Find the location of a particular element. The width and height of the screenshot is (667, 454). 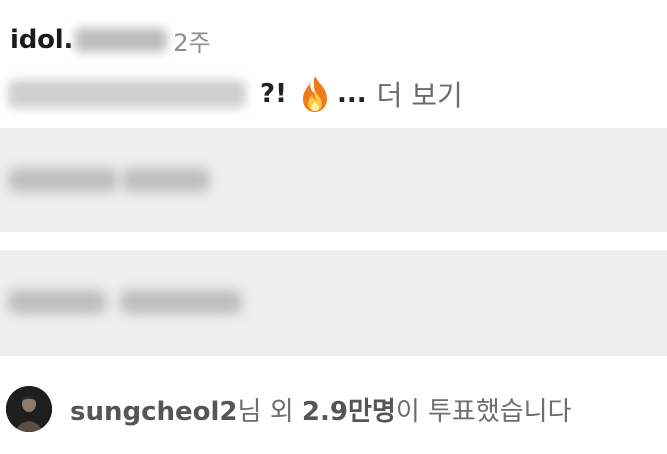

caption-punctuation: ?! is located at coordinates (273, 94).